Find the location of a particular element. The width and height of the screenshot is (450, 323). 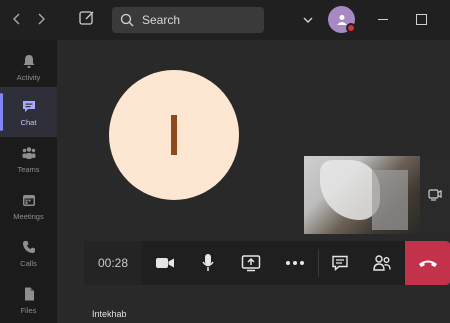

search-box: Search is located at coordinates (188, 20).